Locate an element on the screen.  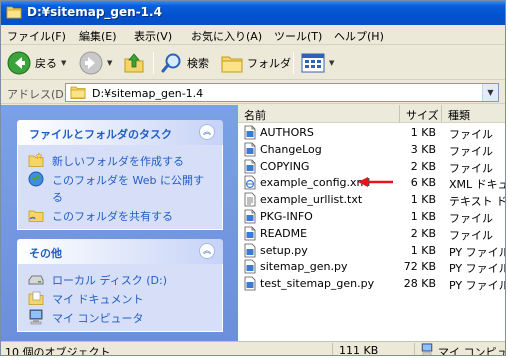
other-places-panel: その他 ︽ ローカル ディスク (D:) マイ ドキュメント マイ コンピュータ is located at coordinates (120, 285).